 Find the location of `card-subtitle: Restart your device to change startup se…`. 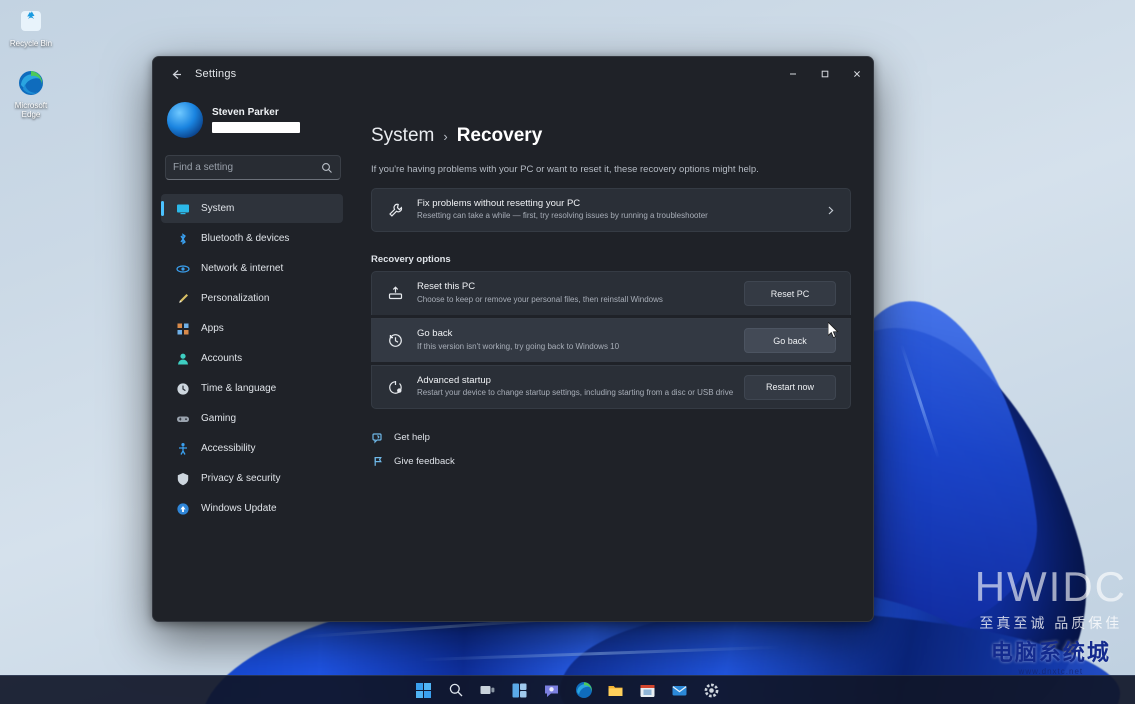

card-subtitle: Restart your device to change startup se… is located at coordinates (575, 393).